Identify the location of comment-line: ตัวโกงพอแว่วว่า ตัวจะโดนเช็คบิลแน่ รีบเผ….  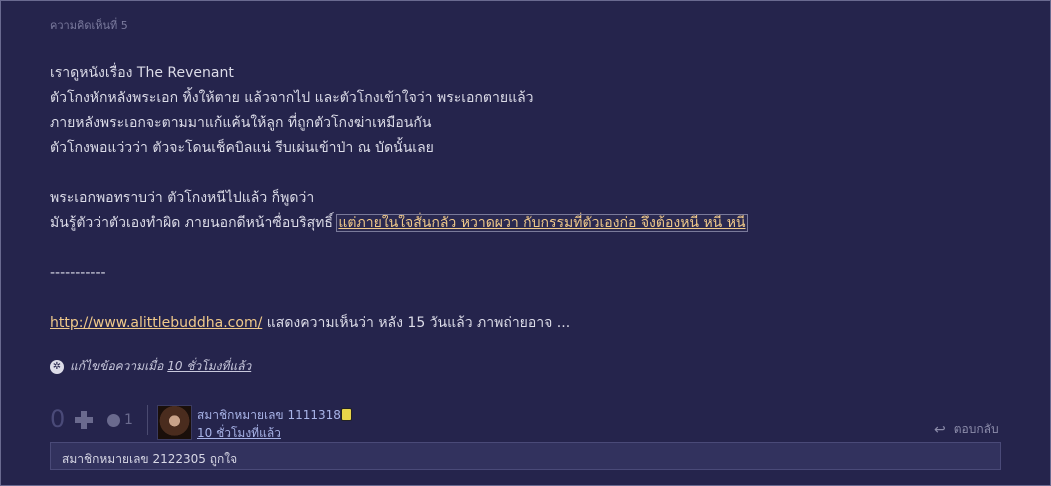
(242, 148).